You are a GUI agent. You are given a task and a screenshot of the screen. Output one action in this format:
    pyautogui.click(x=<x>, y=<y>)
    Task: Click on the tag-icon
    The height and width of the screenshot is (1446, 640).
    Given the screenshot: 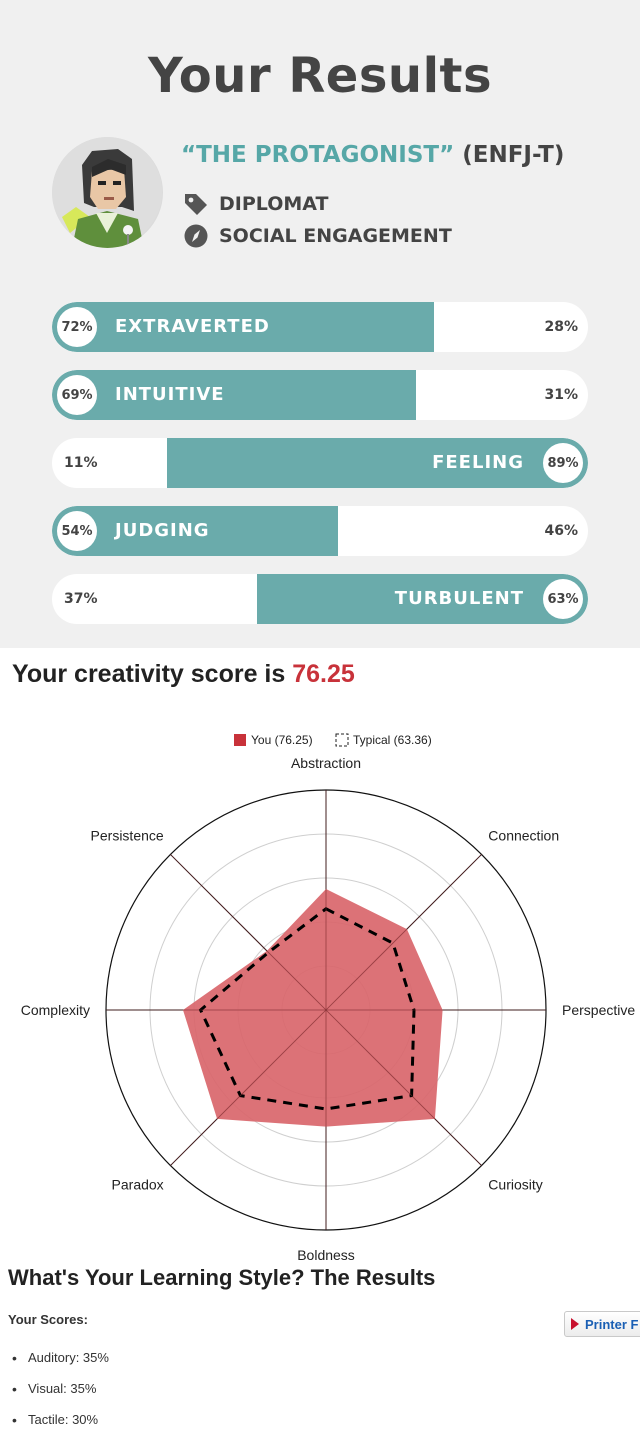 What is the action you would take?
    pyautogui.click(x=196, y=204)
    